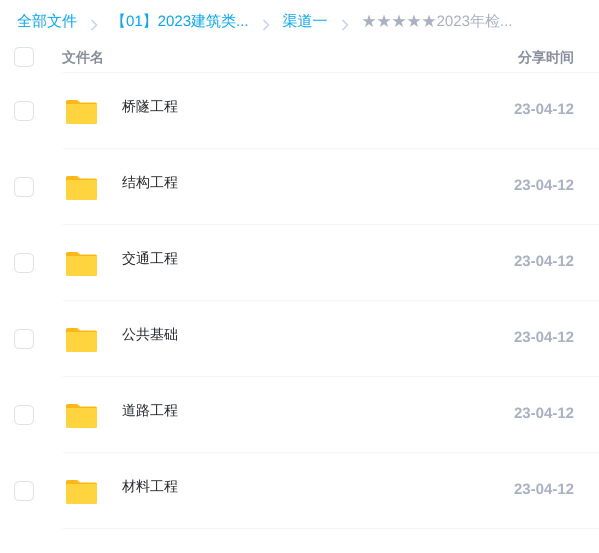  I want to click on file-name: 道路工程, so click(150, 410).